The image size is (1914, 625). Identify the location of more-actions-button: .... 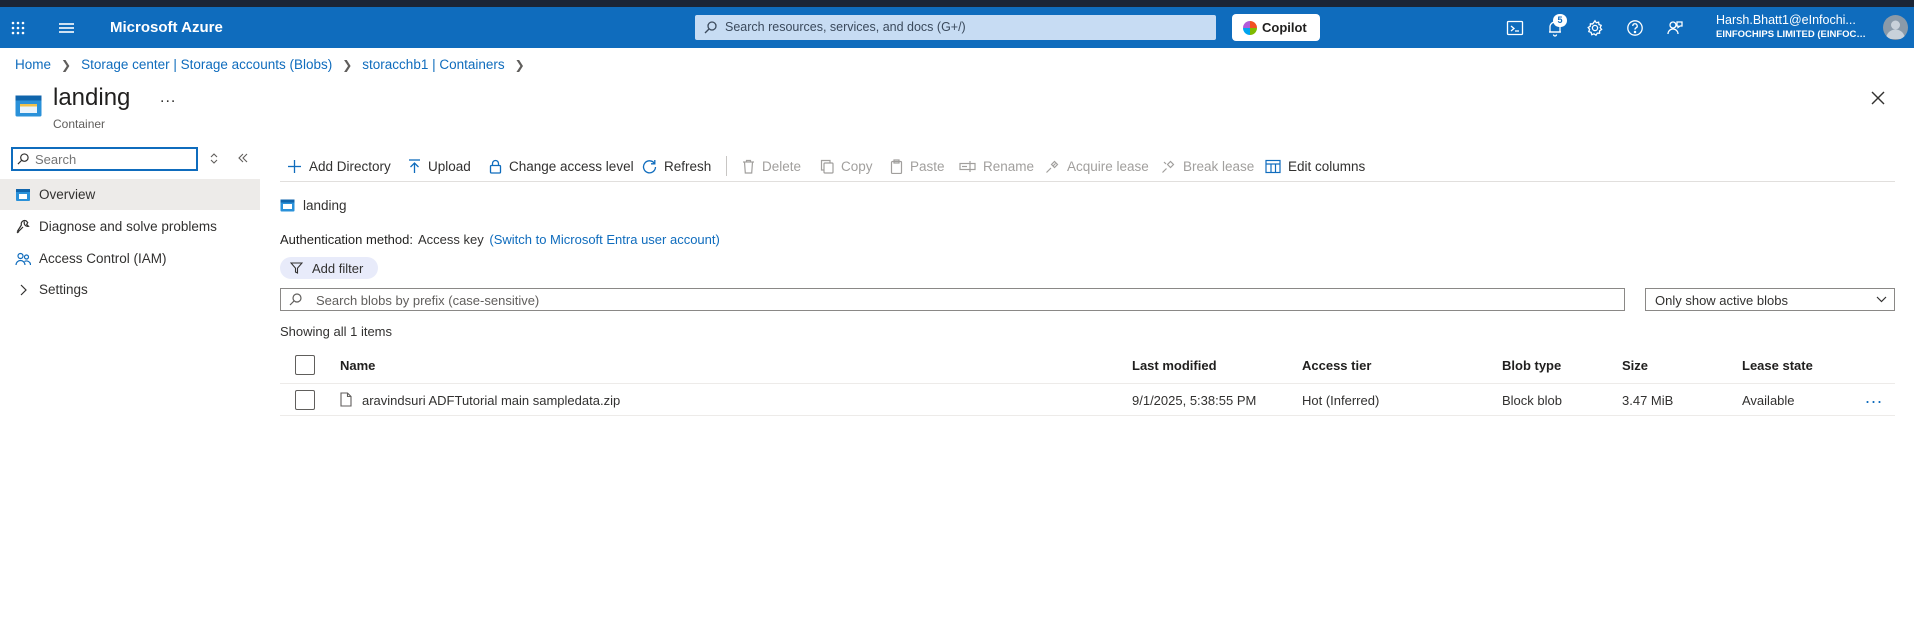
(168, 98).